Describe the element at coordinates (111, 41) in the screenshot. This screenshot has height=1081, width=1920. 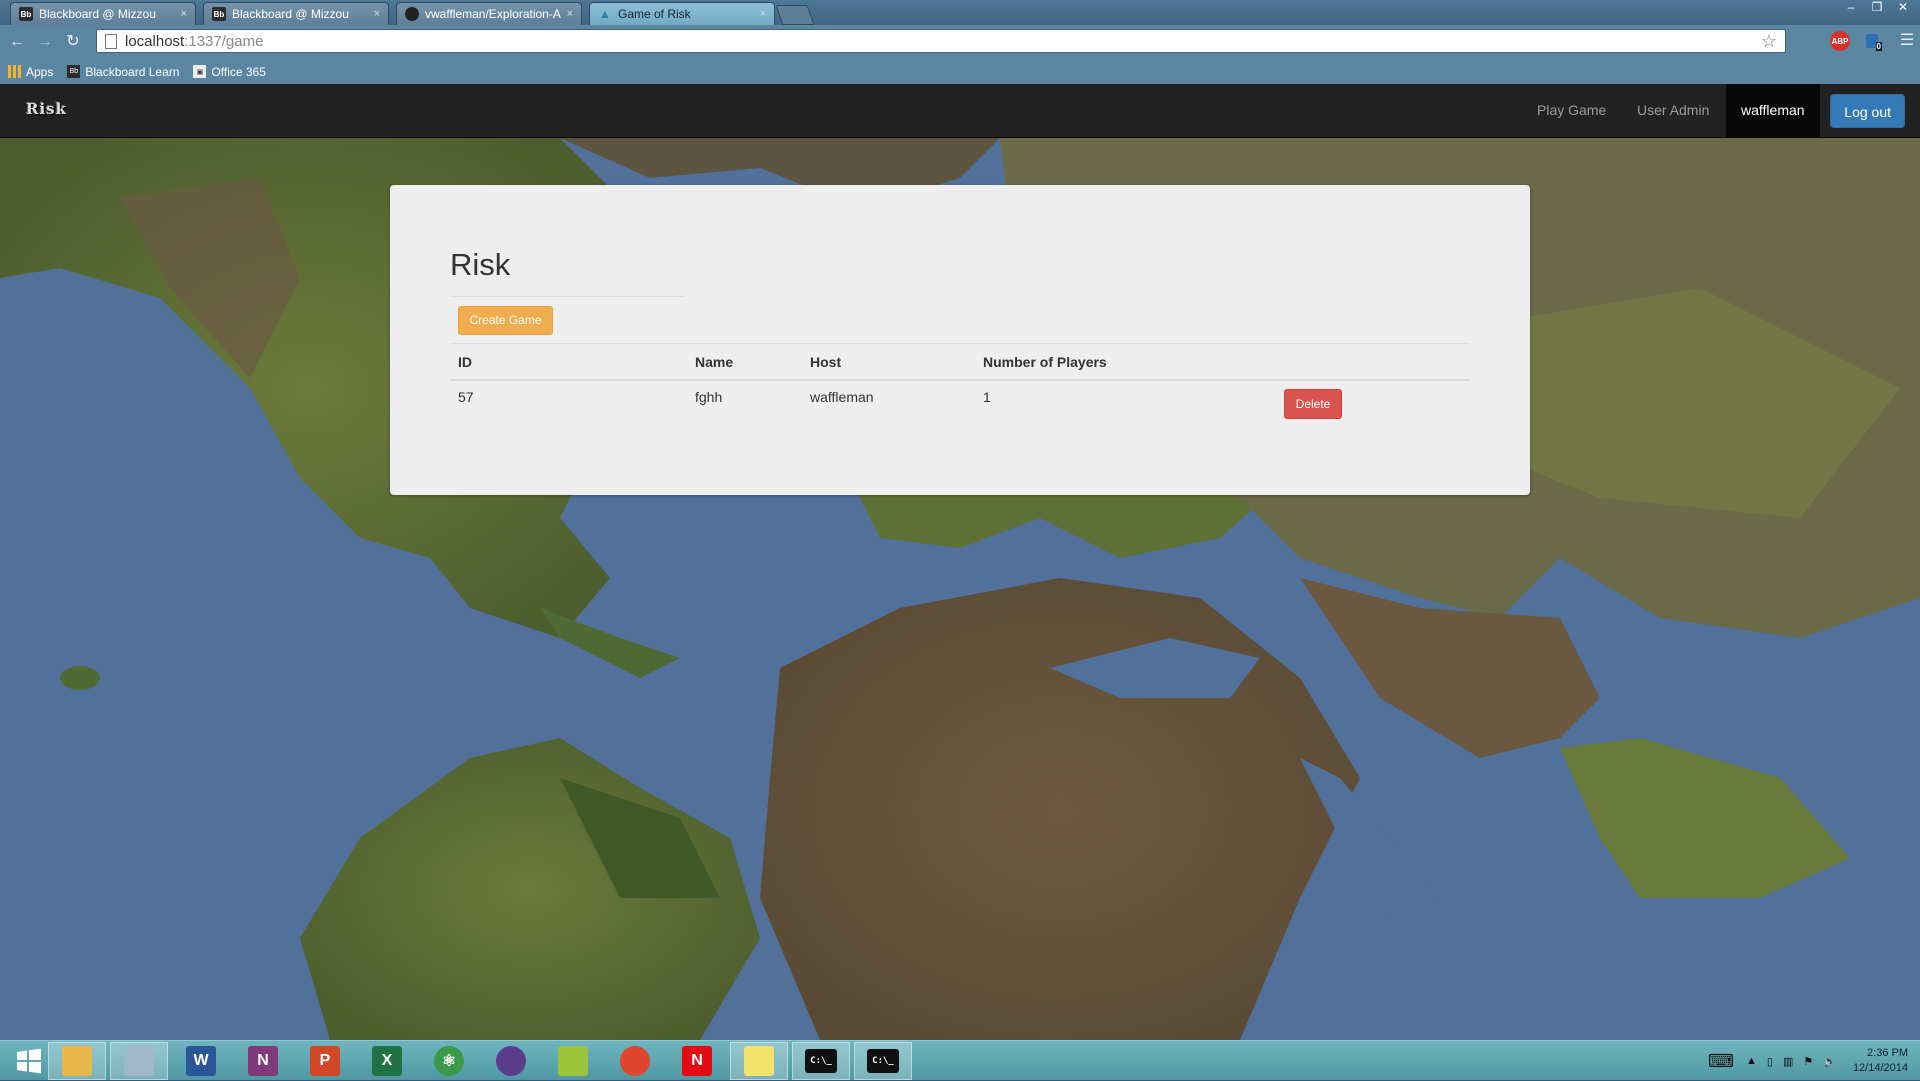
I see `page-icon` at that location.